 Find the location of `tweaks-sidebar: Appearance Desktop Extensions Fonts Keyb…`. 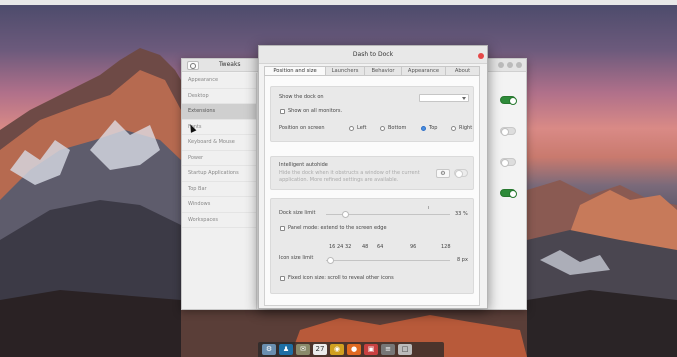

tweaks-sidebar: Appearance Desktop Extensions Fonts Keyb… is located at coordinates (219, 191).